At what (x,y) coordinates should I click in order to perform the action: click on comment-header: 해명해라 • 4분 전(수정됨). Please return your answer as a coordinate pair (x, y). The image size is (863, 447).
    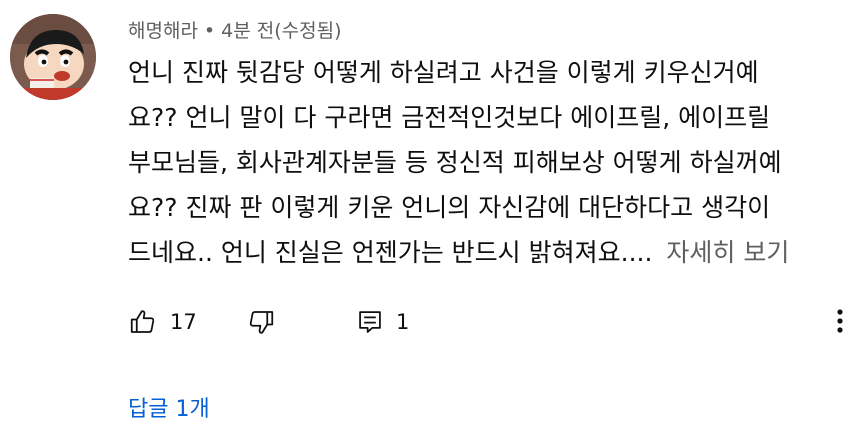
    Looking at the image, I should click on (235, 31).